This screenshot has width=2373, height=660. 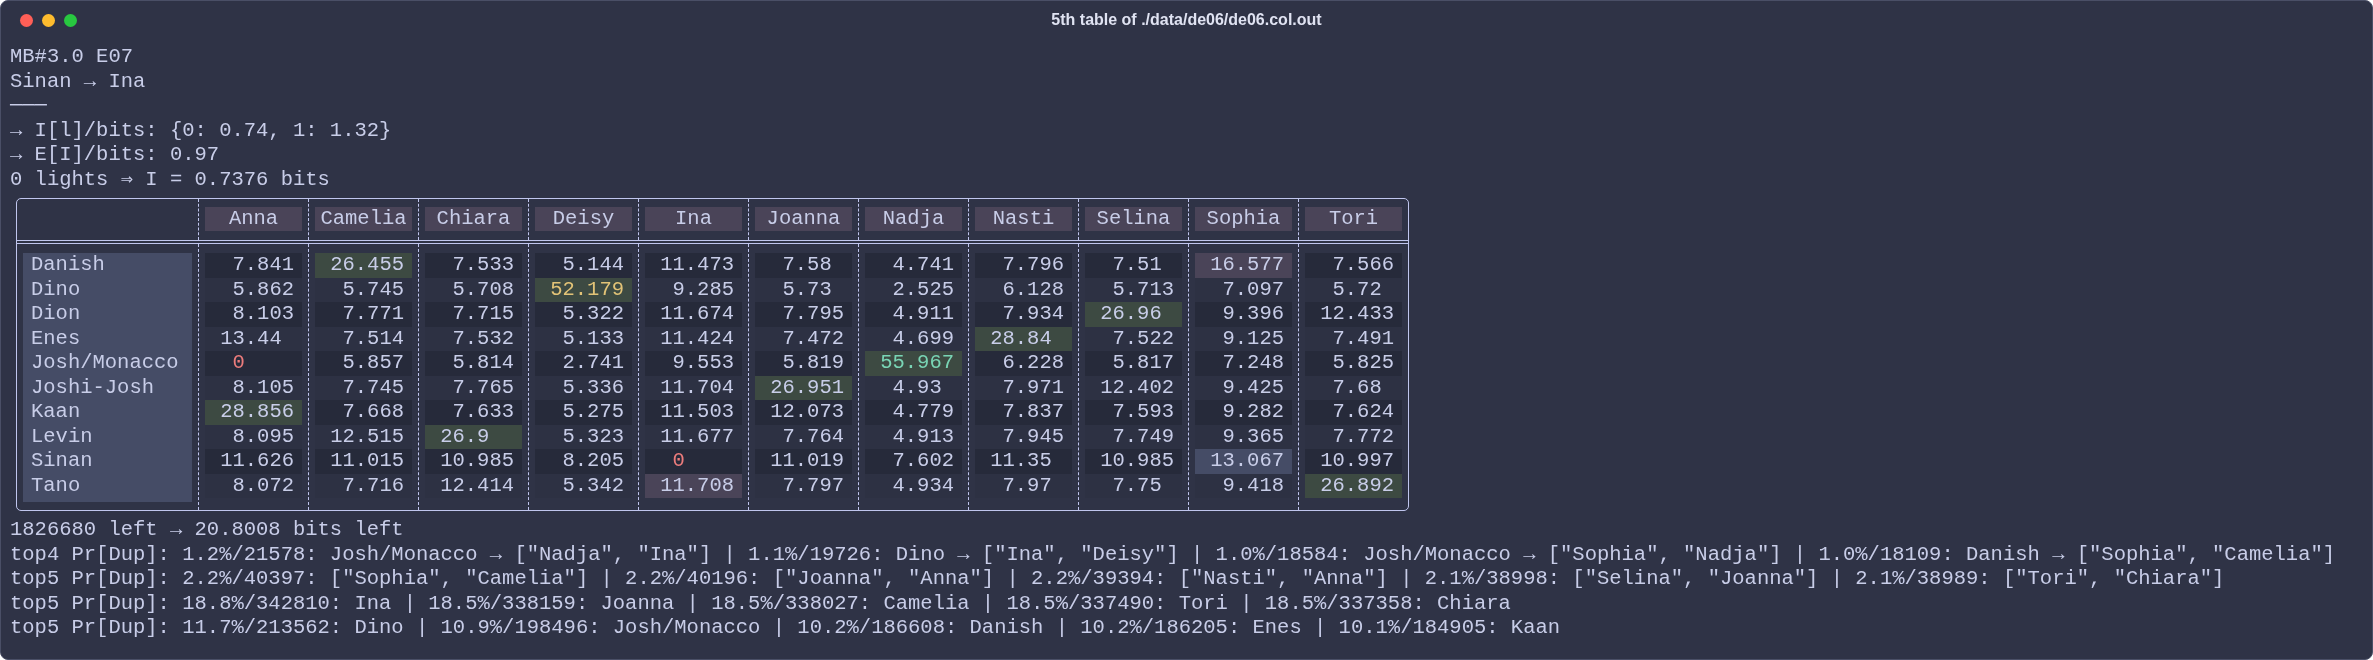 I want to click on table-cell: 5.857, so click(x=363, y=363).